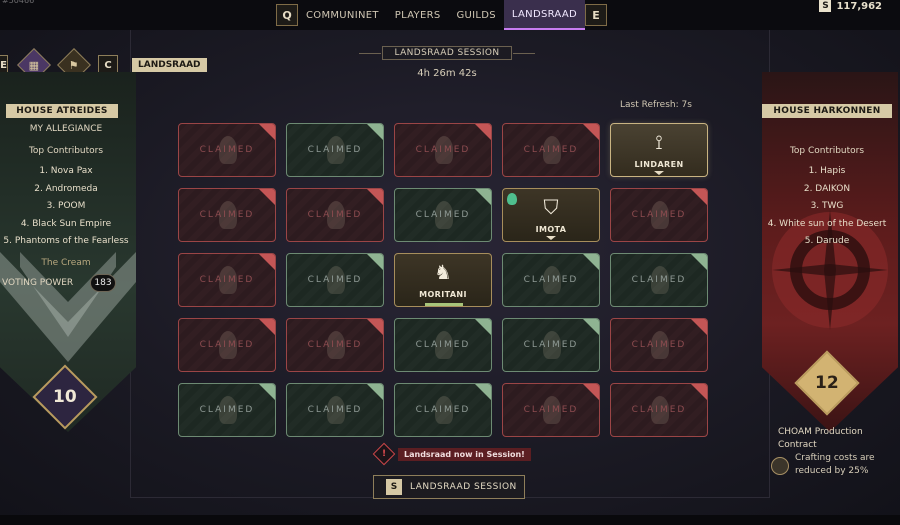 The image size is (900, 525). I want to click on territory-tile: ⟟ LINDAREN, so click(659, 150).